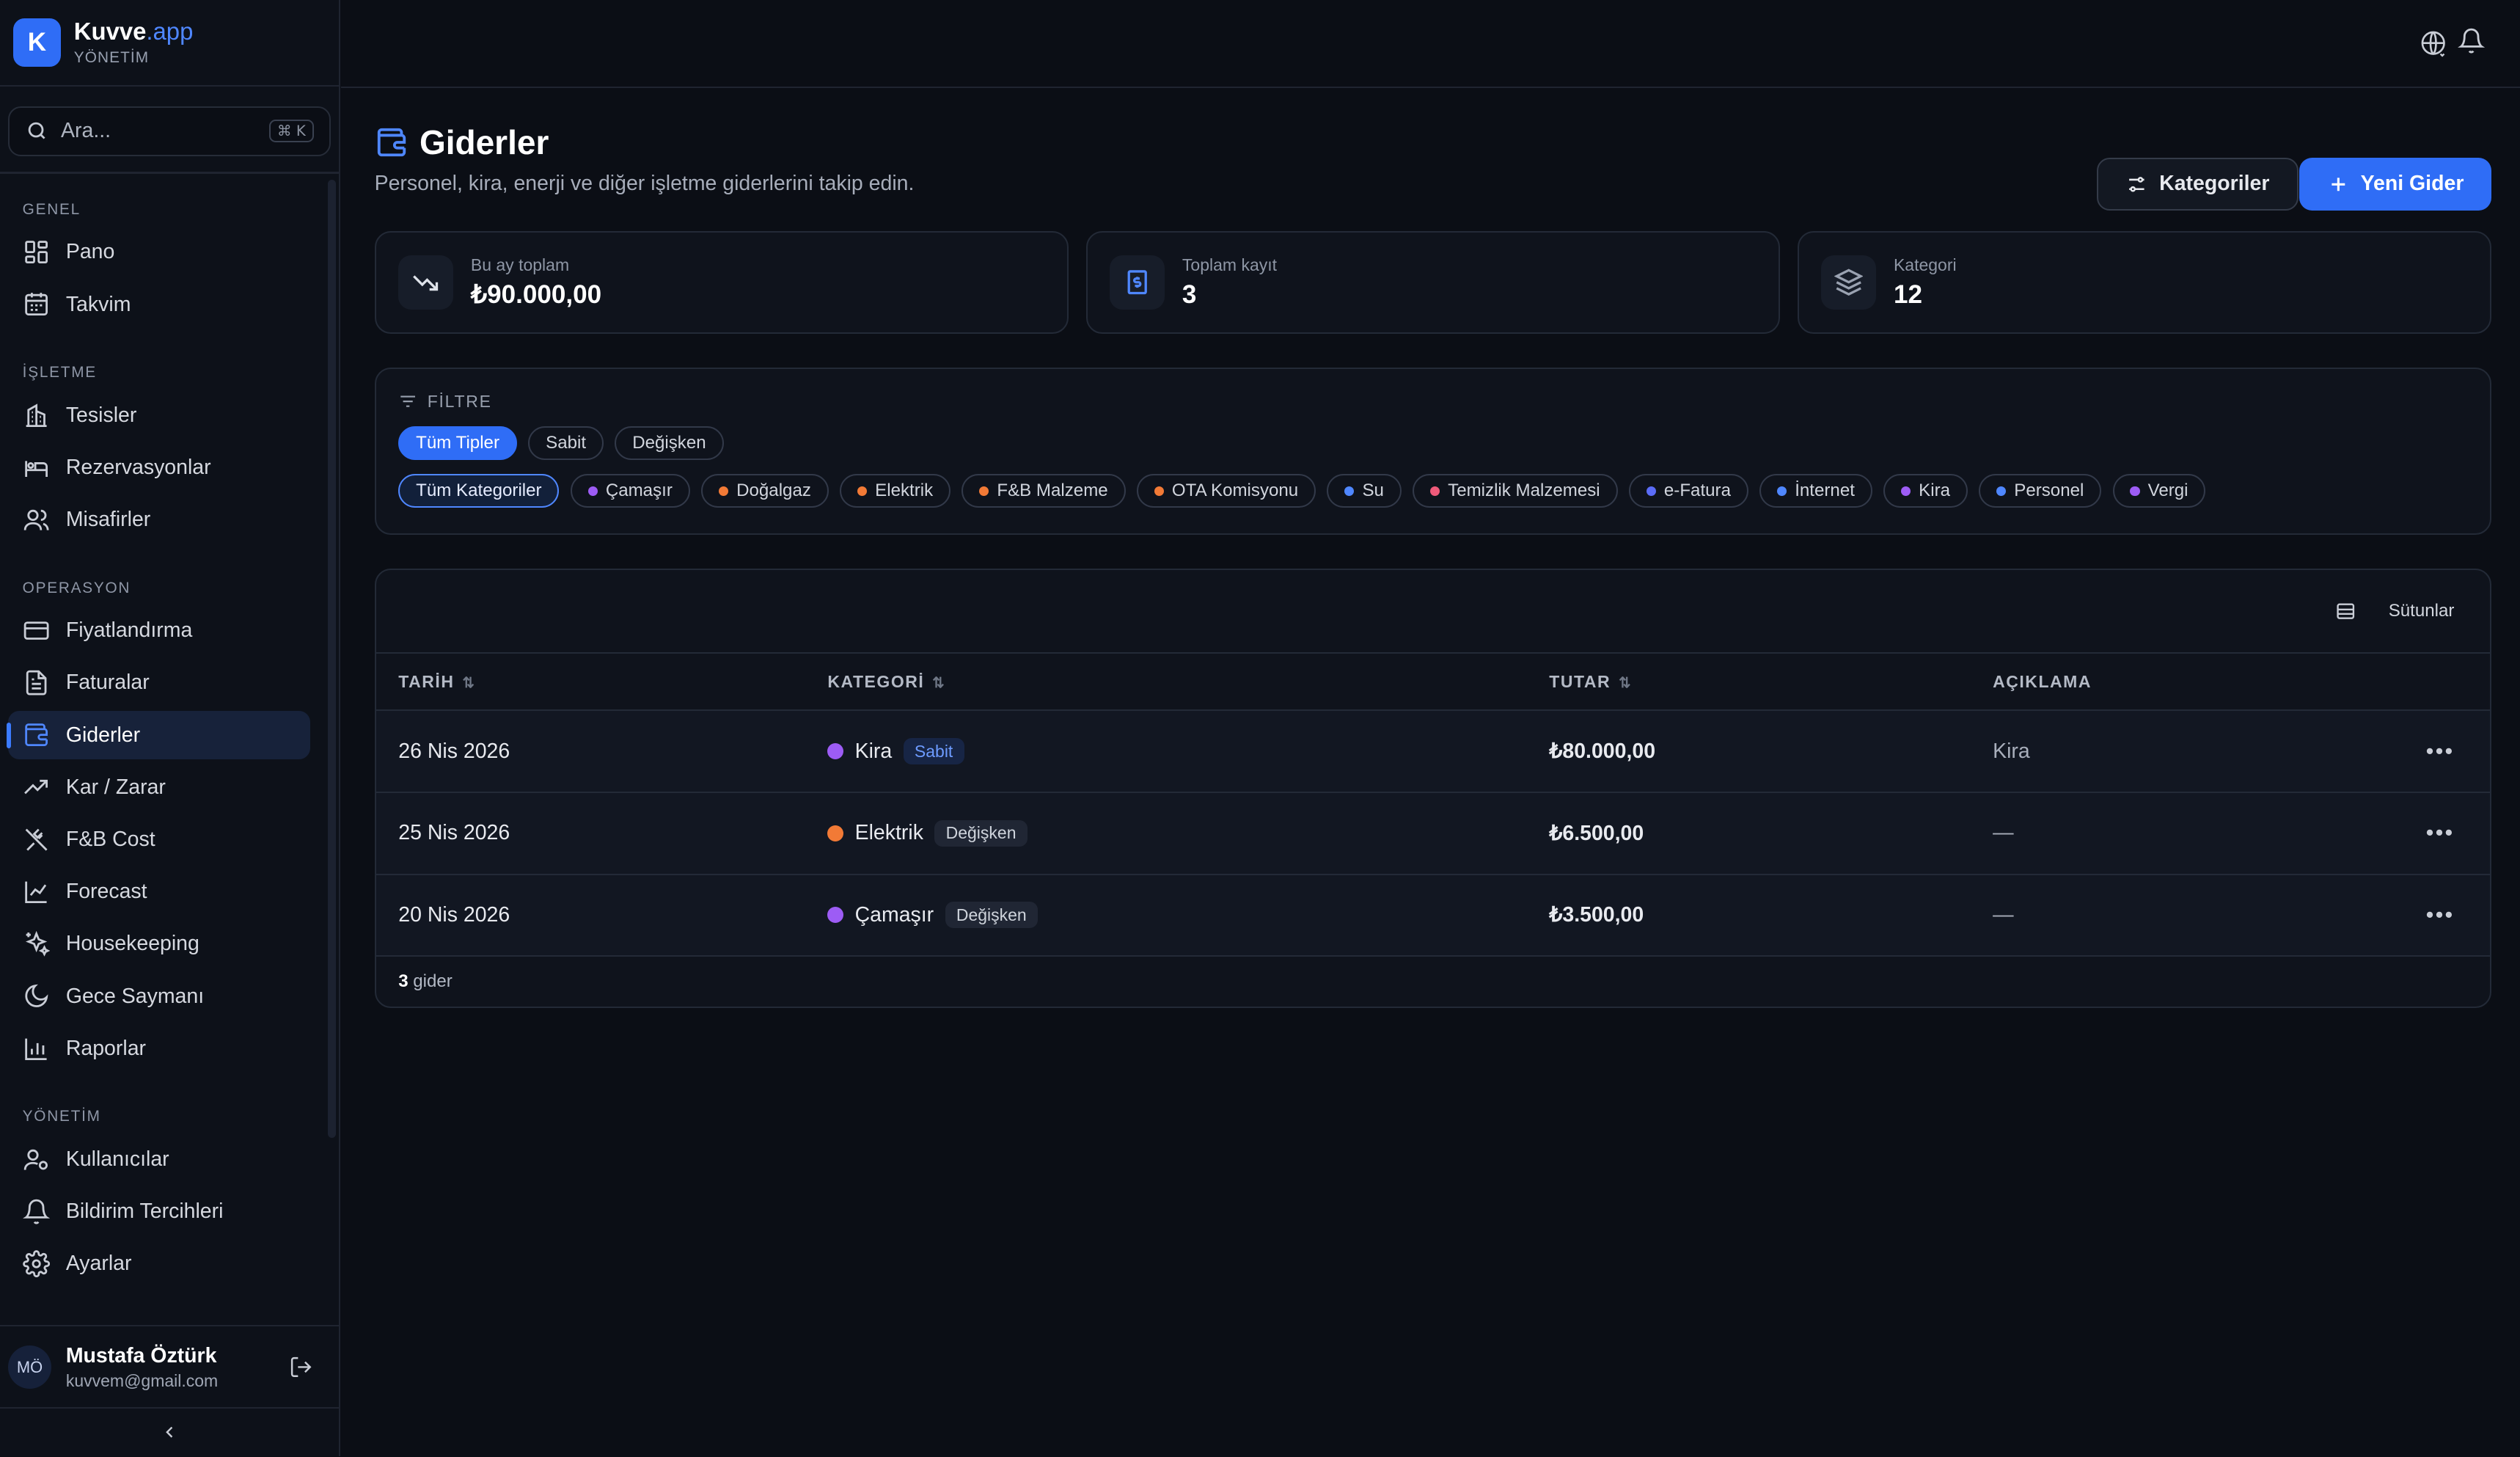  I want to click on cell-date: 26 Nis 2026, so click(601, 752).